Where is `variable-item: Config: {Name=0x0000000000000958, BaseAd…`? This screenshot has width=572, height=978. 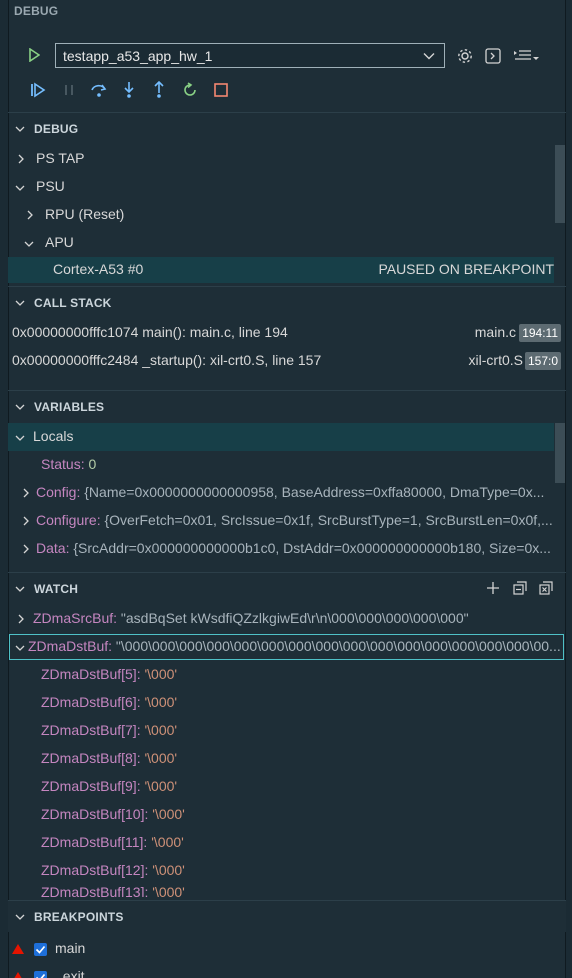
variable-item: Config: {Name=0x0000000000000958, BaseAd… is located at coordinates (281, 493).